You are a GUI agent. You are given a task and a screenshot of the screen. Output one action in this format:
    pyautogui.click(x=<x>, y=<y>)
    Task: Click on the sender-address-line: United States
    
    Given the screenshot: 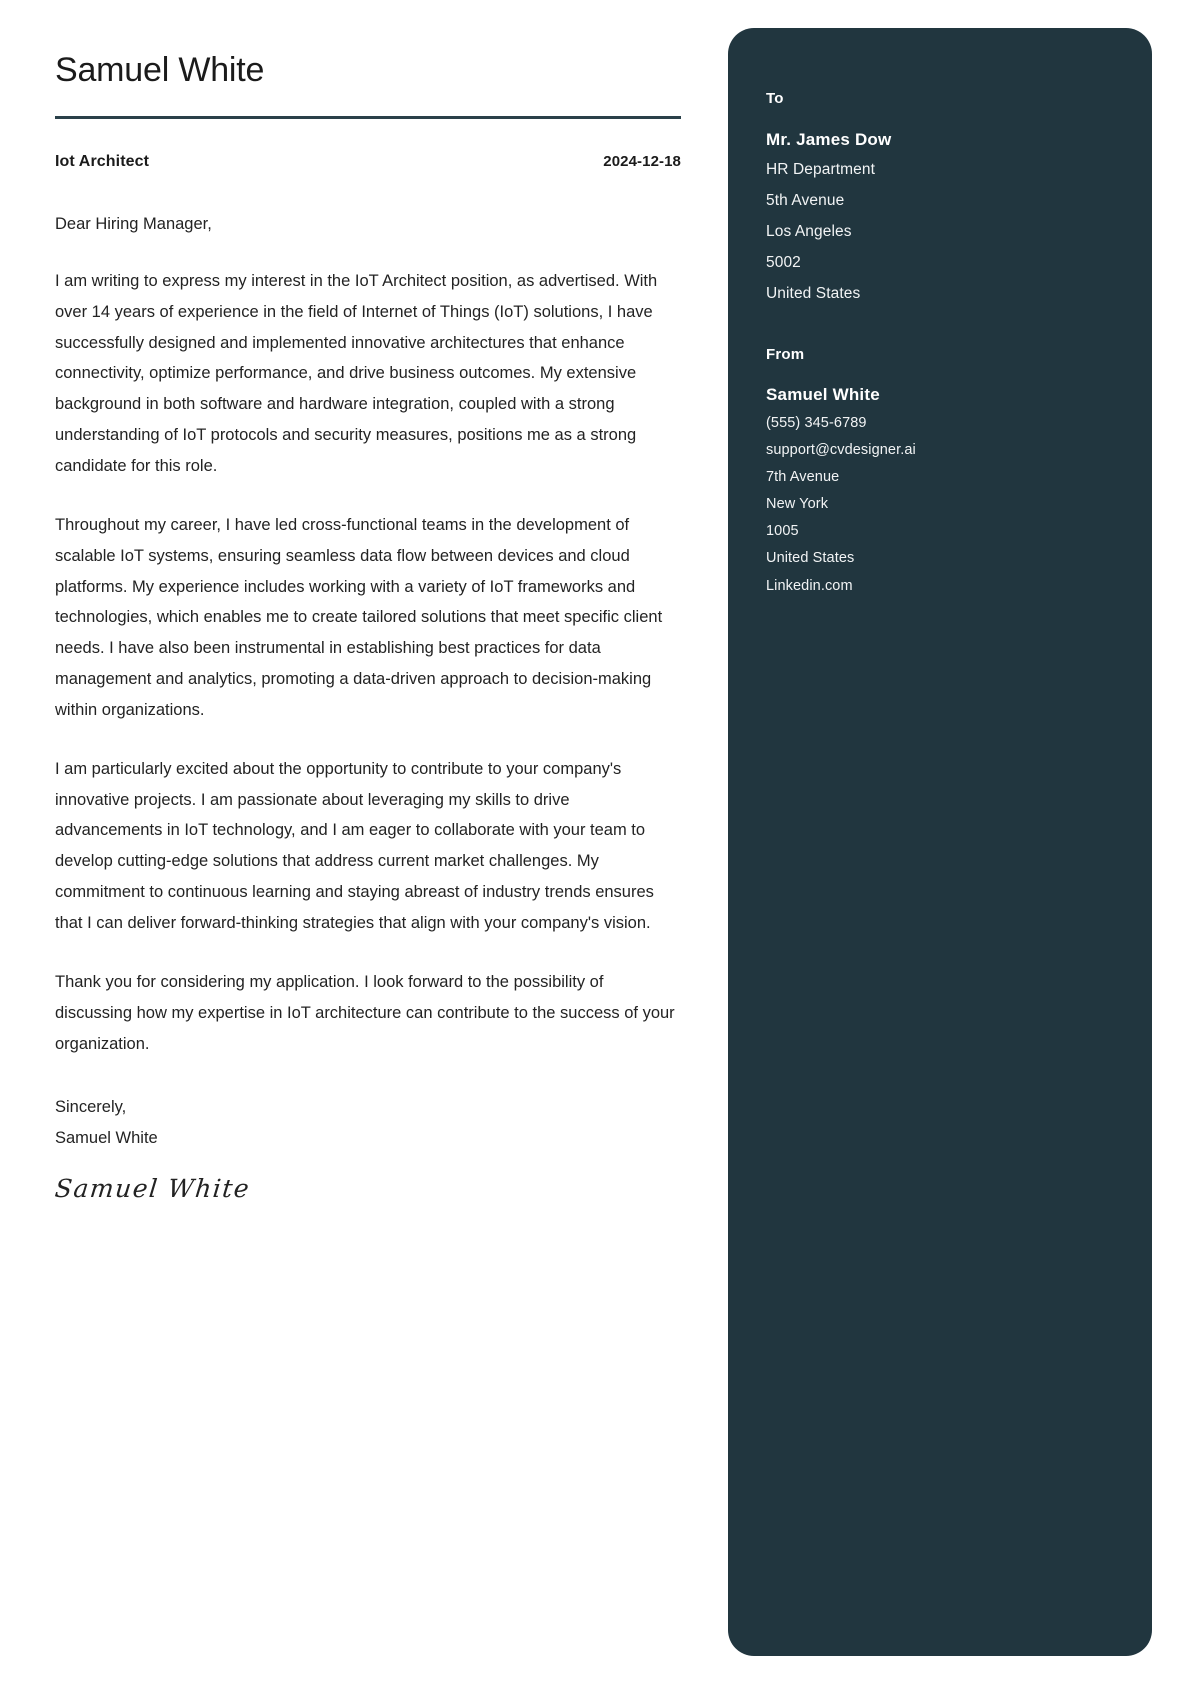 What is the action you would take?
    pyautogui.click(x=810, y=558)
    